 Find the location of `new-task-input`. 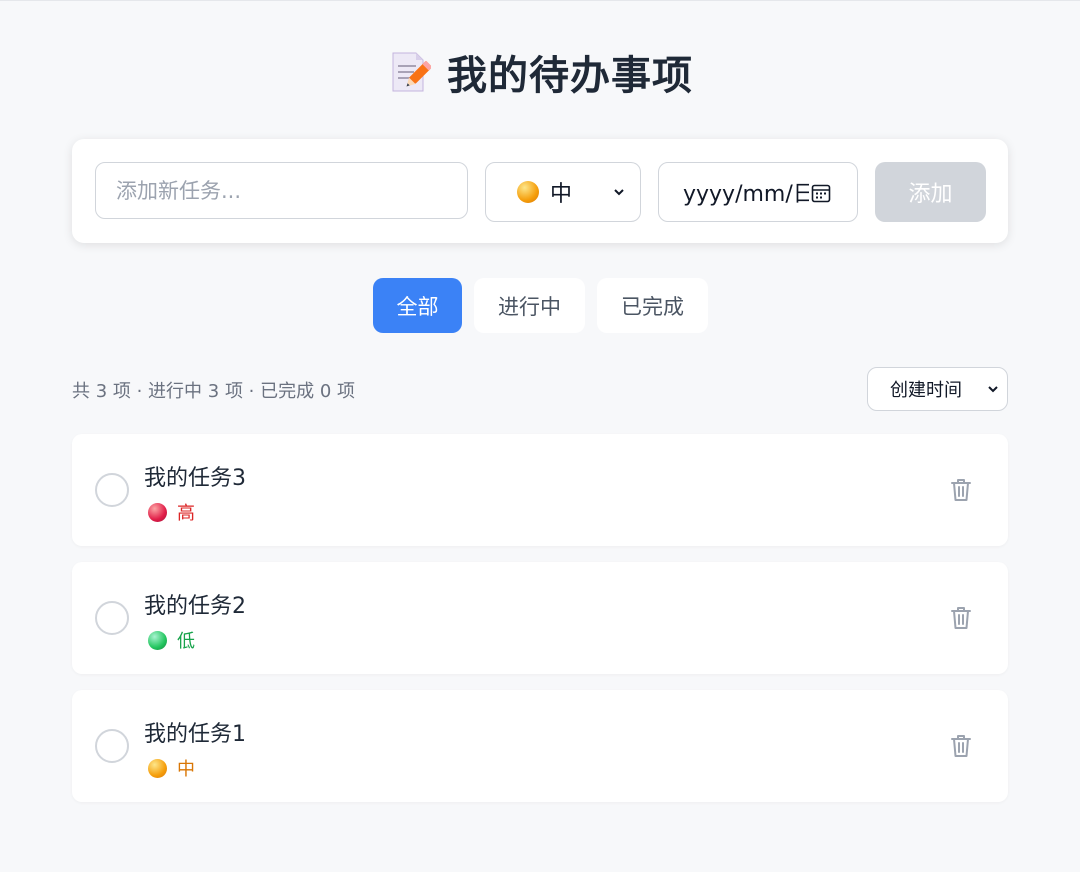

new-task-input is located at coordinates (281, 190).